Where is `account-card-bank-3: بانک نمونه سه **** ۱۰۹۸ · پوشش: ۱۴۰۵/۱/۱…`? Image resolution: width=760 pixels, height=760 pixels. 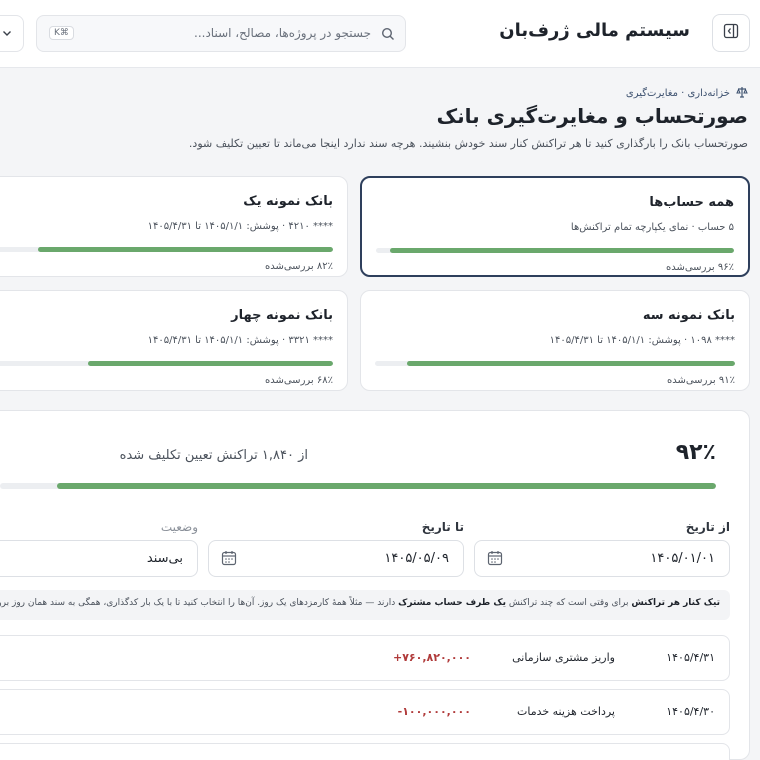 account-card-bank-3: بانک نمونه سه **** ۱۰۹۸ · پوشش: ۱۴۰۵/۱/۱… is located at coordinates (555, 340).